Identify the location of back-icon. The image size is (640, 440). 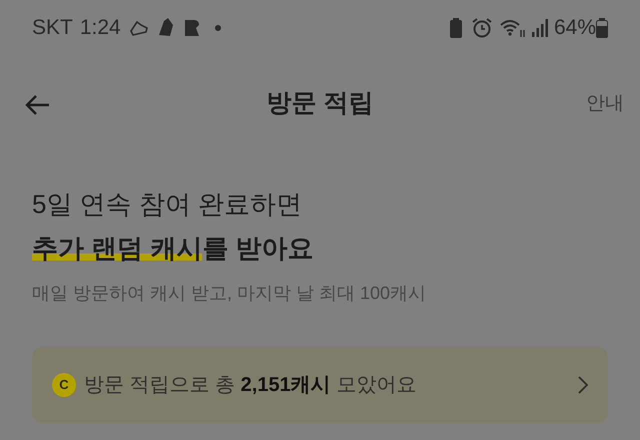
(37, 105).